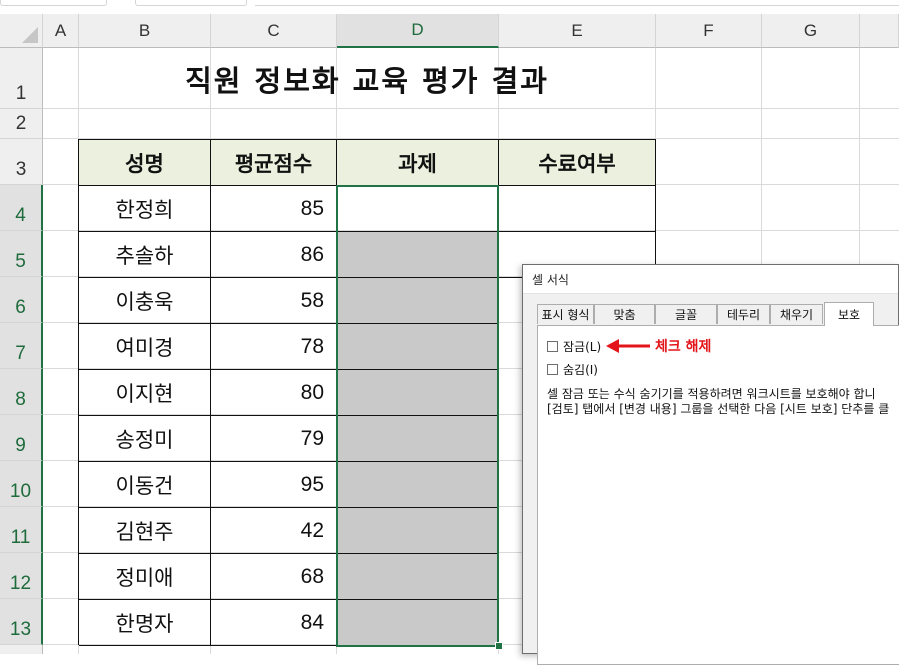 The height and width of the screenshot is (665, 899). Describe the element at coordinates (145, 439) in the screenshot. I see `name-cell: 송정미` at that location.